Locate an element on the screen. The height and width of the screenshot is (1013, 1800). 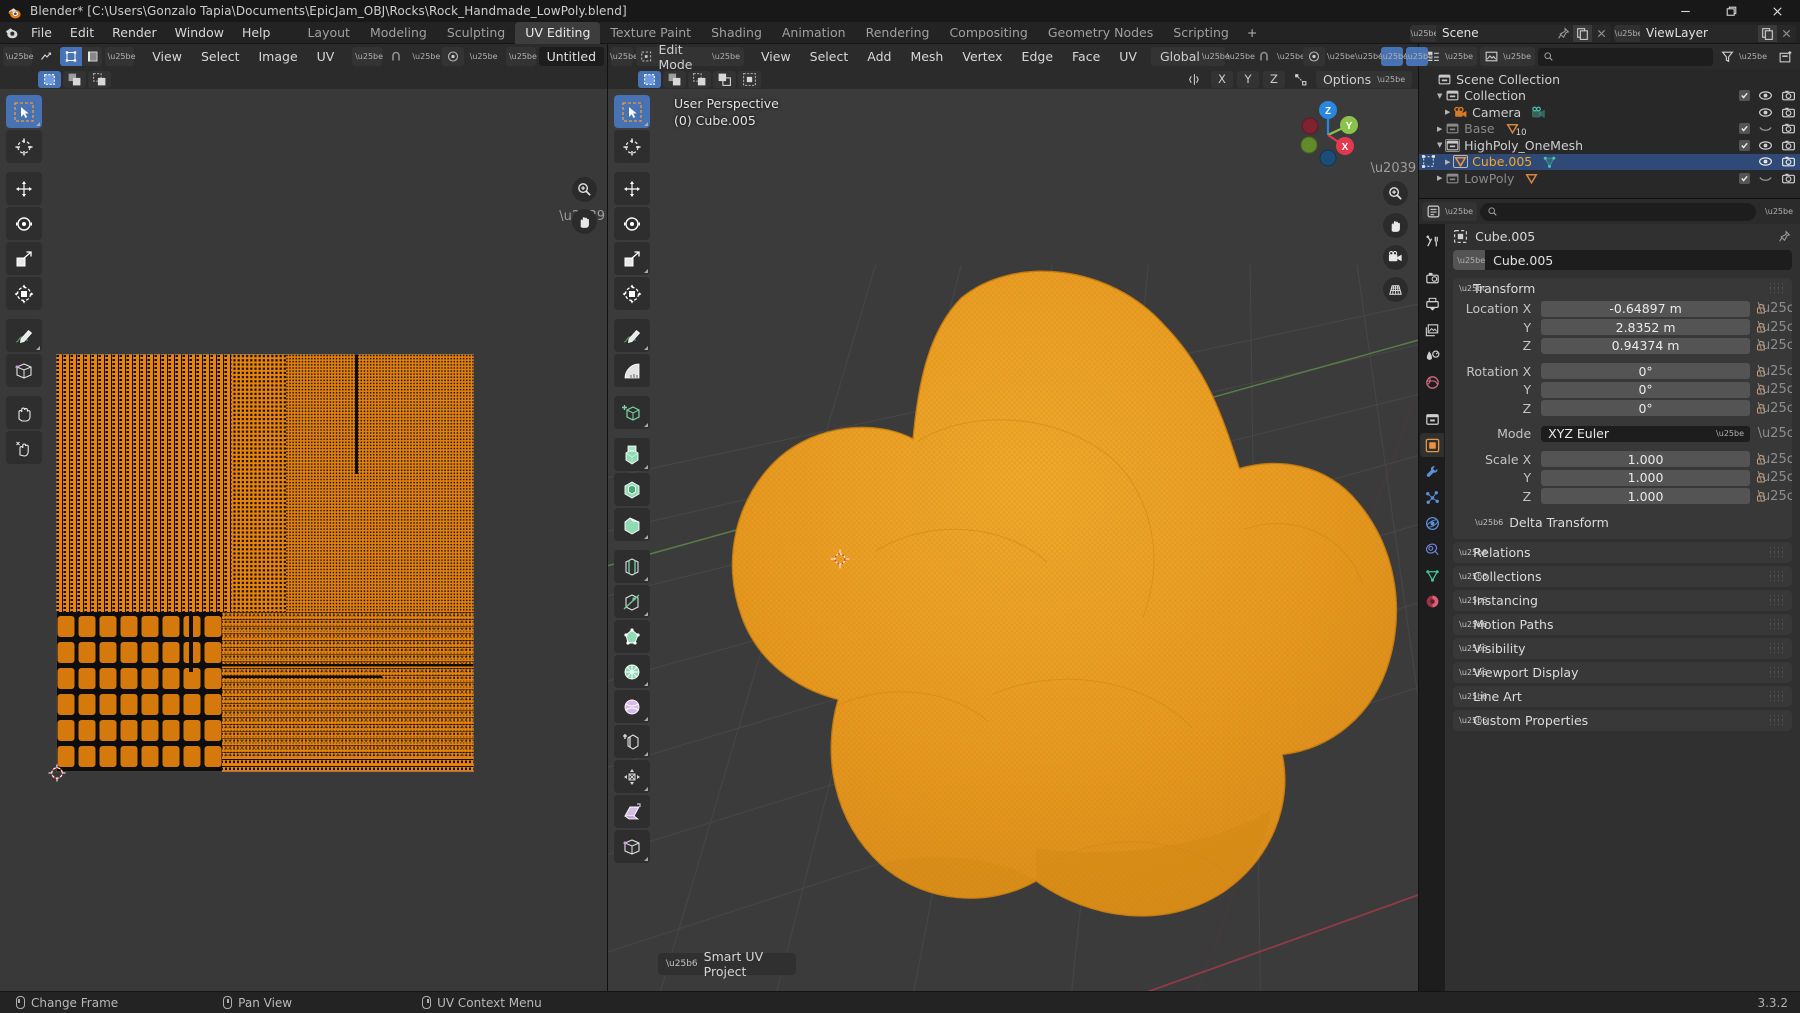
mirror-y-button: Y is located at coordinates (1247, 79).